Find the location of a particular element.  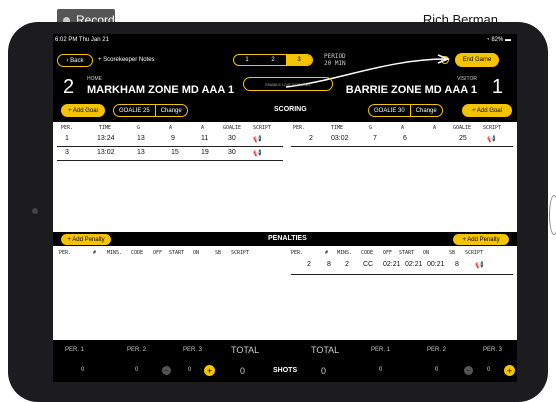

back-label: Back is located at coordinates (77, 60).